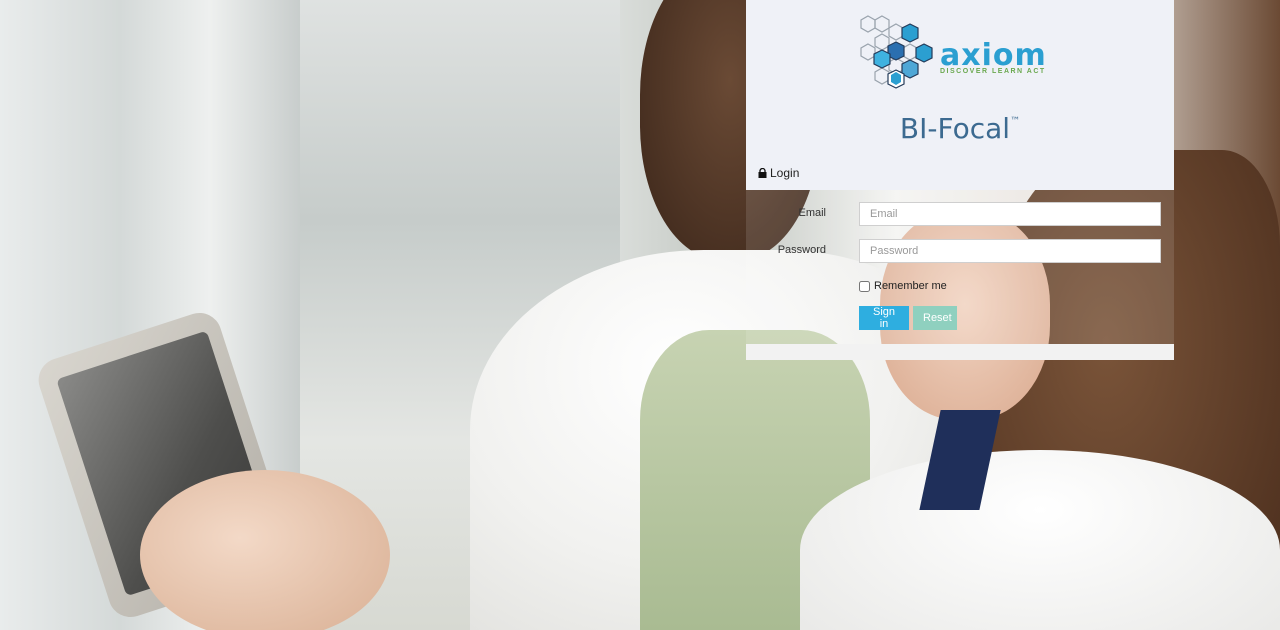 The image size is (1280, 630). Describe the element at coordinates (993, 71) in the screenshot. I see `logo-tagline: DISCOVER LEARN ACT` at that location.